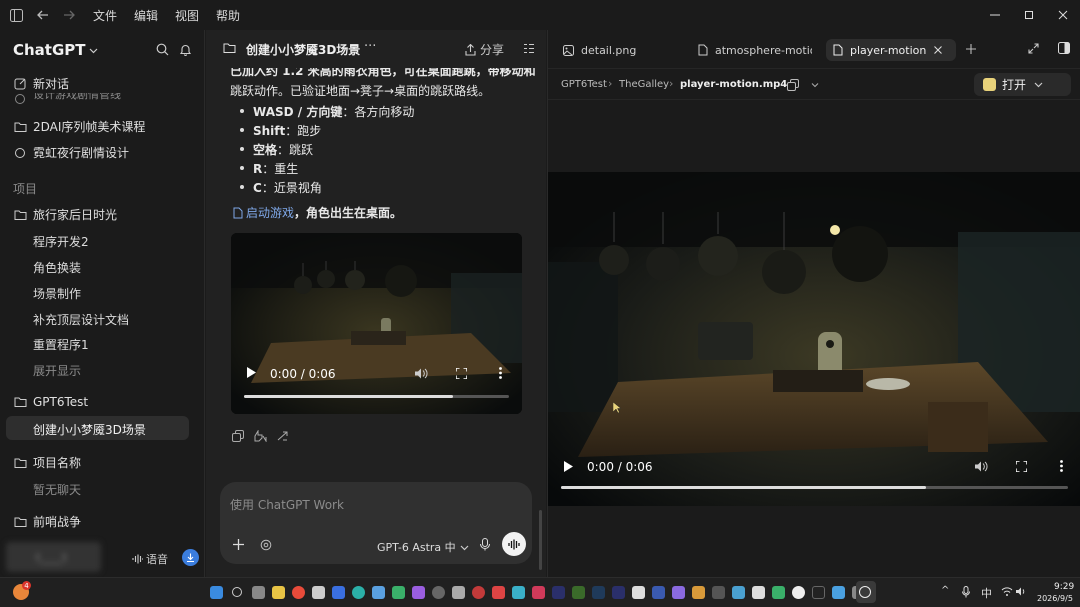 Image resolution: width=1080 pixels, height=607 pixels. What do you see at coordinates (1029, 15) in the screenshot?
I see `maximize-button` at bounding box center [1029, 15].